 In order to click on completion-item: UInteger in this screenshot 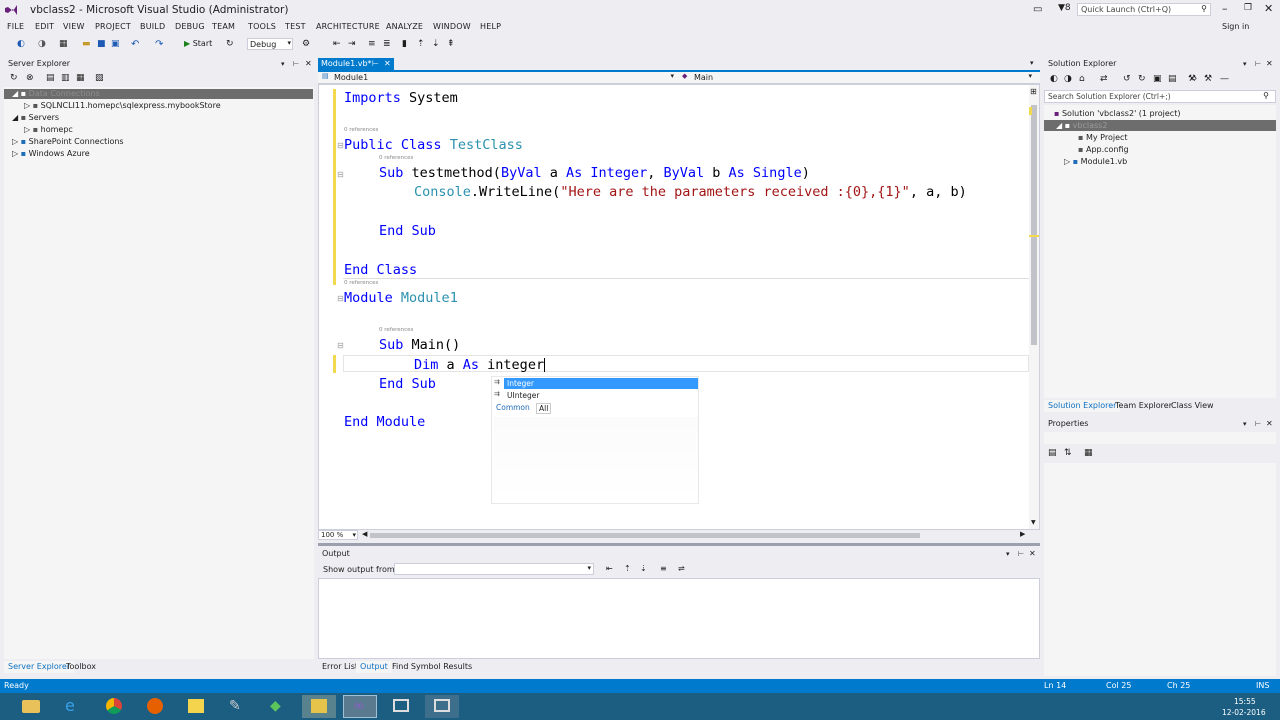, I will do `click(523, 395)`.